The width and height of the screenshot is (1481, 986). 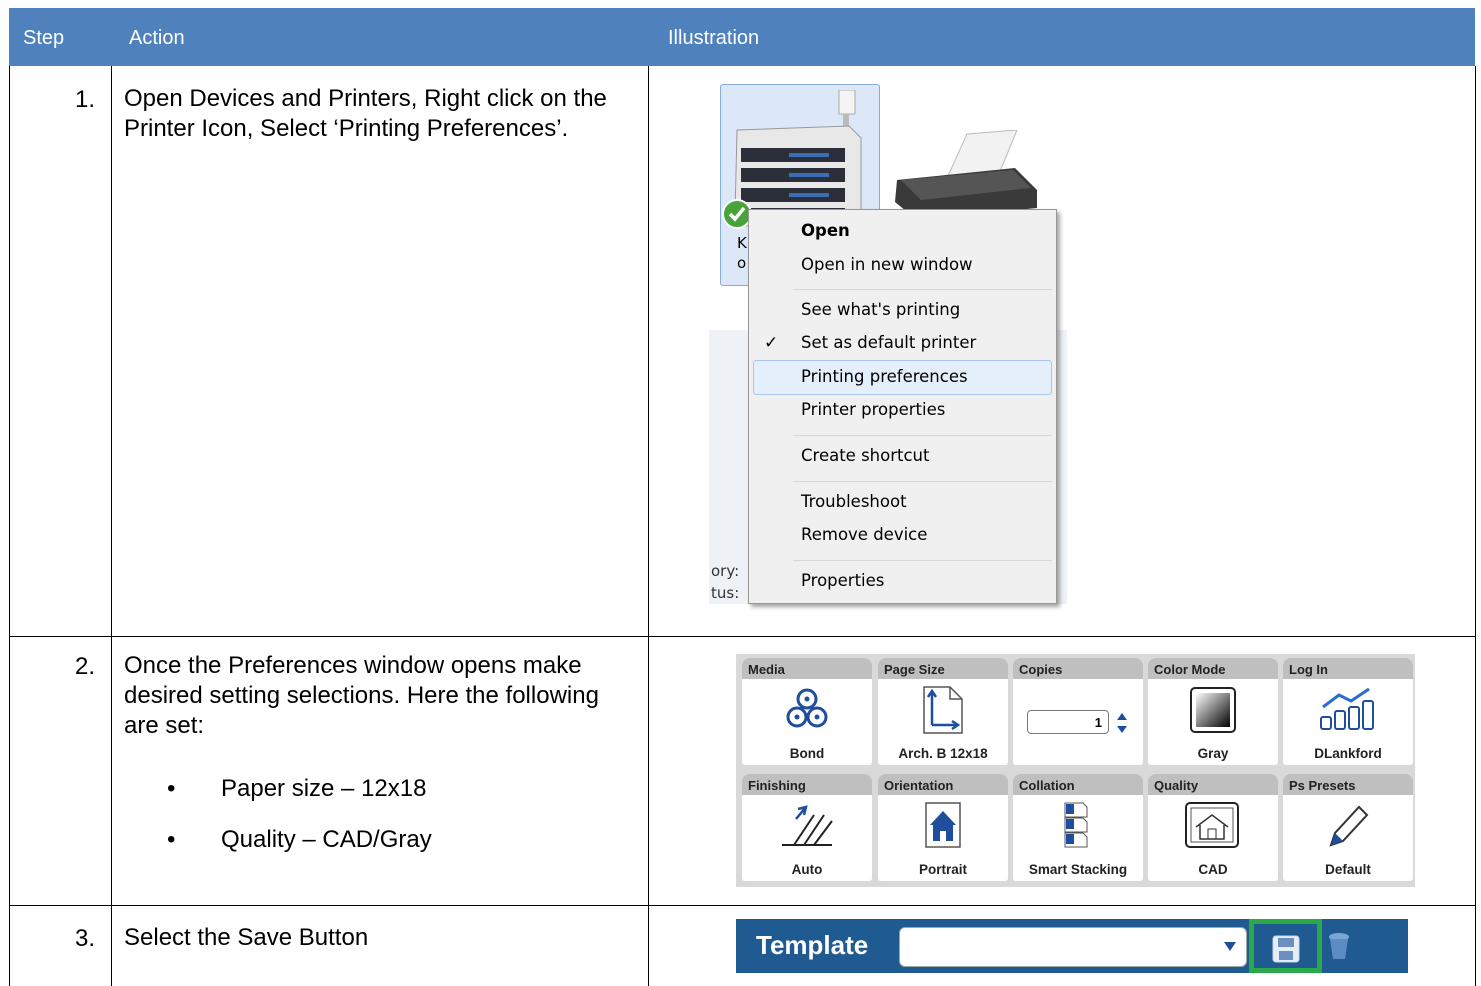 I want to click on step-number: 3., so click(x=84, y=938).